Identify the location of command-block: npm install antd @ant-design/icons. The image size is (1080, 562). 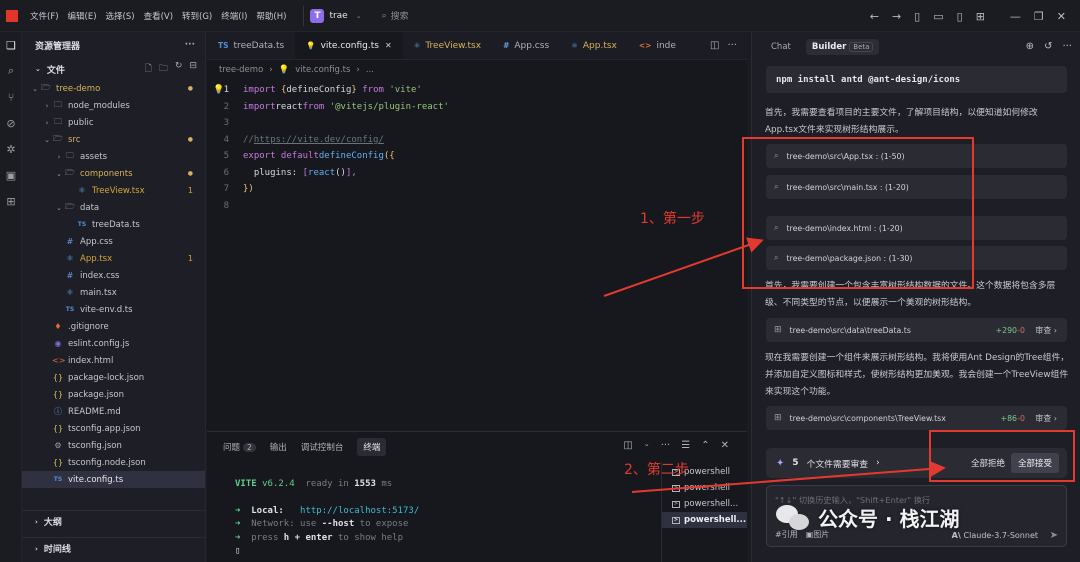
(916, 79).